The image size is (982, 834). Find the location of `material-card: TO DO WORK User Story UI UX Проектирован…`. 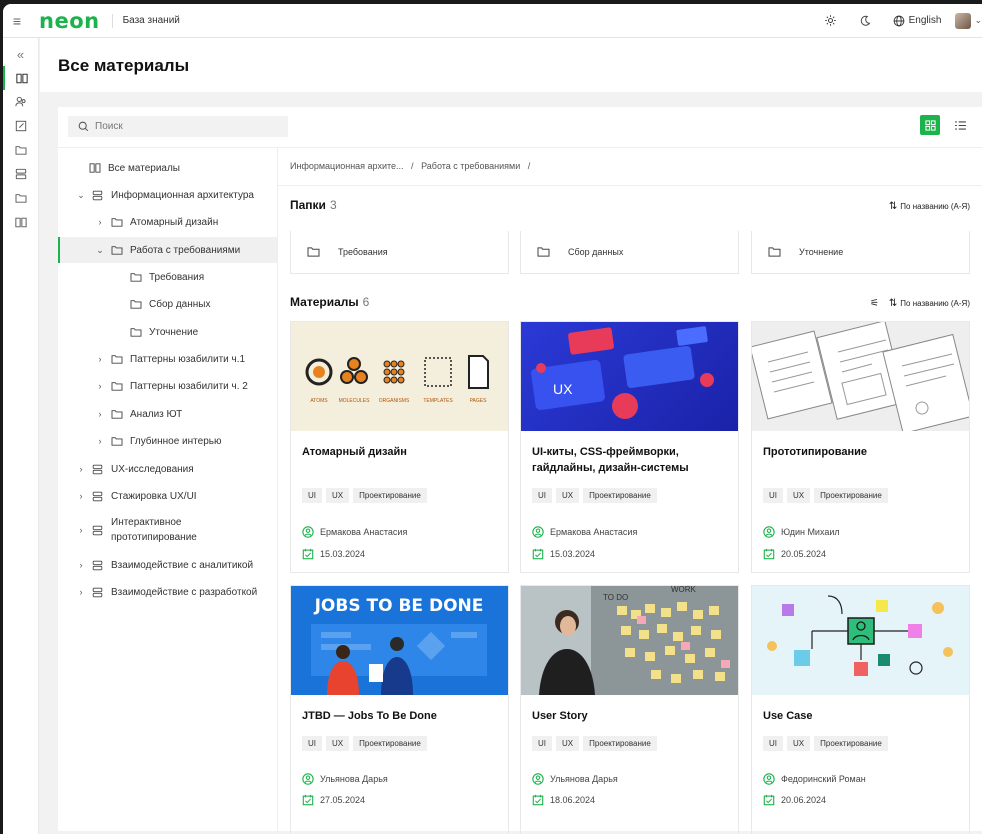

material-card: TO DO WORK User Story UI UX Проектирован… is located at coordinates (629, 709).